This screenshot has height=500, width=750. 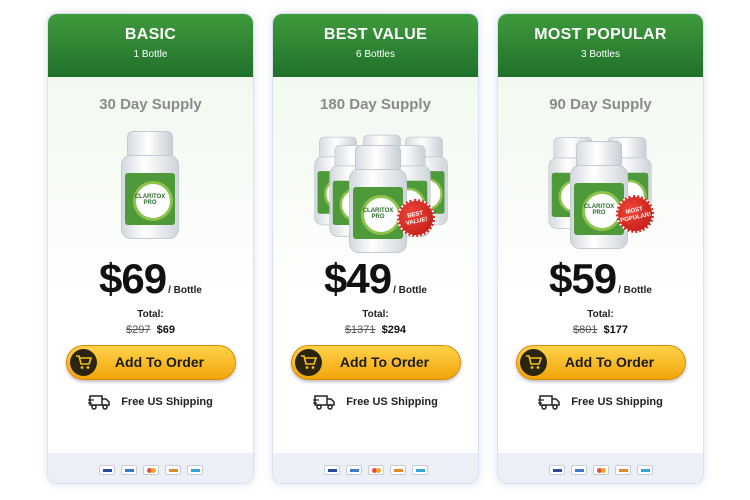 I want to click on product-image: CLARITOX PRO MOST POPULAR!, so click(x=600, y=187).